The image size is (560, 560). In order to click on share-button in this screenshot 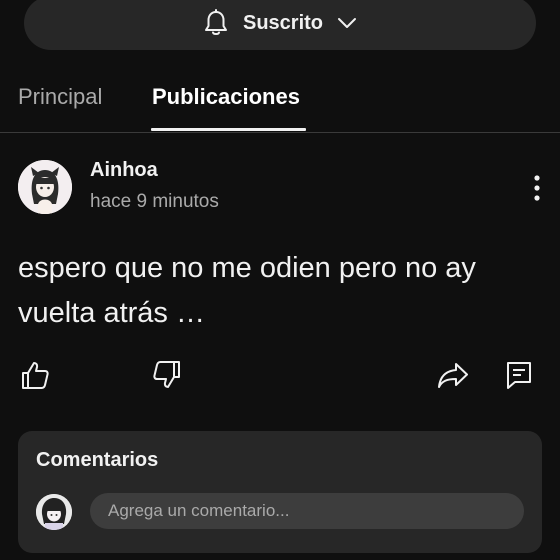, I will do `click(453, 377)`.